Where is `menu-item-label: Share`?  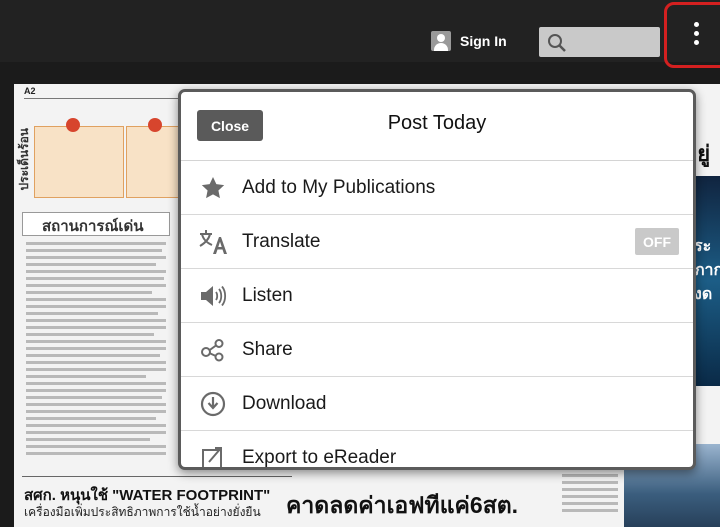
menu-item-label: Share is located at coordinates (267, 349).